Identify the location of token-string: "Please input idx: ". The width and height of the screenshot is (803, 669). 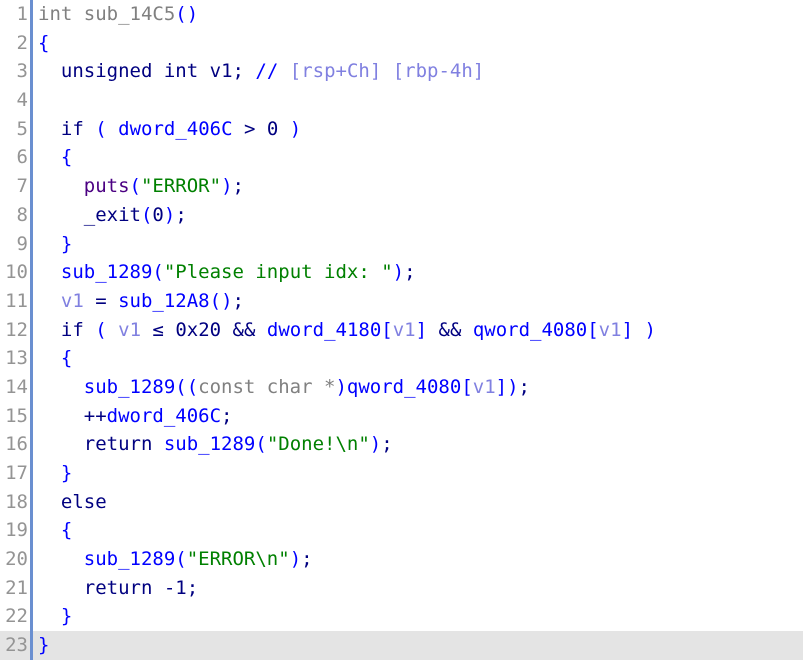
(278, 272).